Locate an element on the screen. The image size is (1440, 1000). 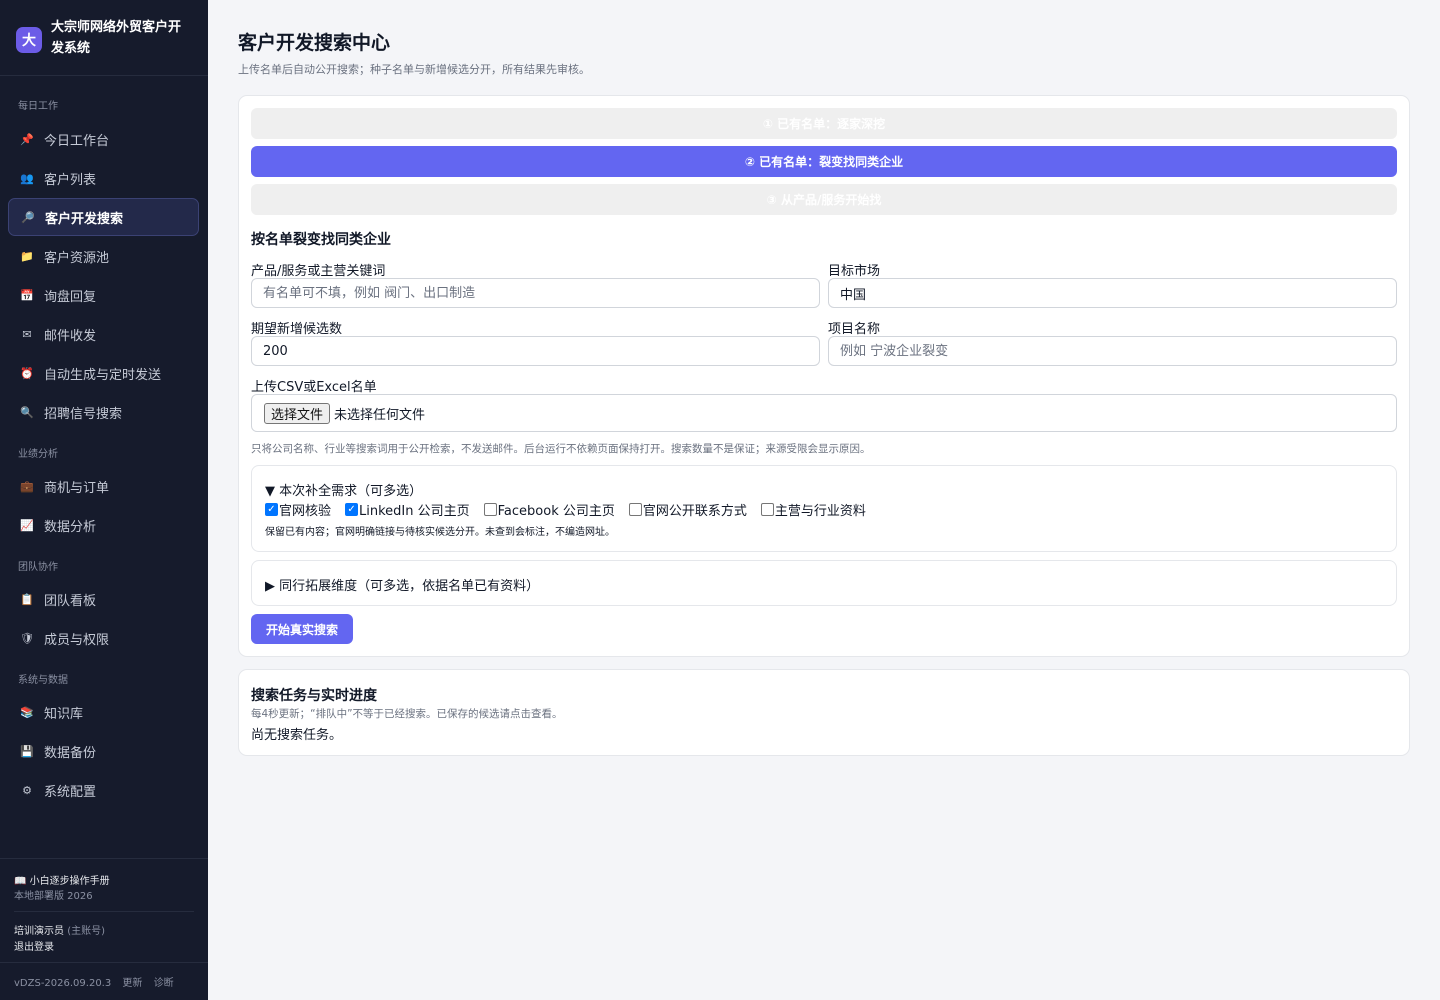
sidebar-item: 🔎 客户开发搜索 is located at coordinates (103, 217).